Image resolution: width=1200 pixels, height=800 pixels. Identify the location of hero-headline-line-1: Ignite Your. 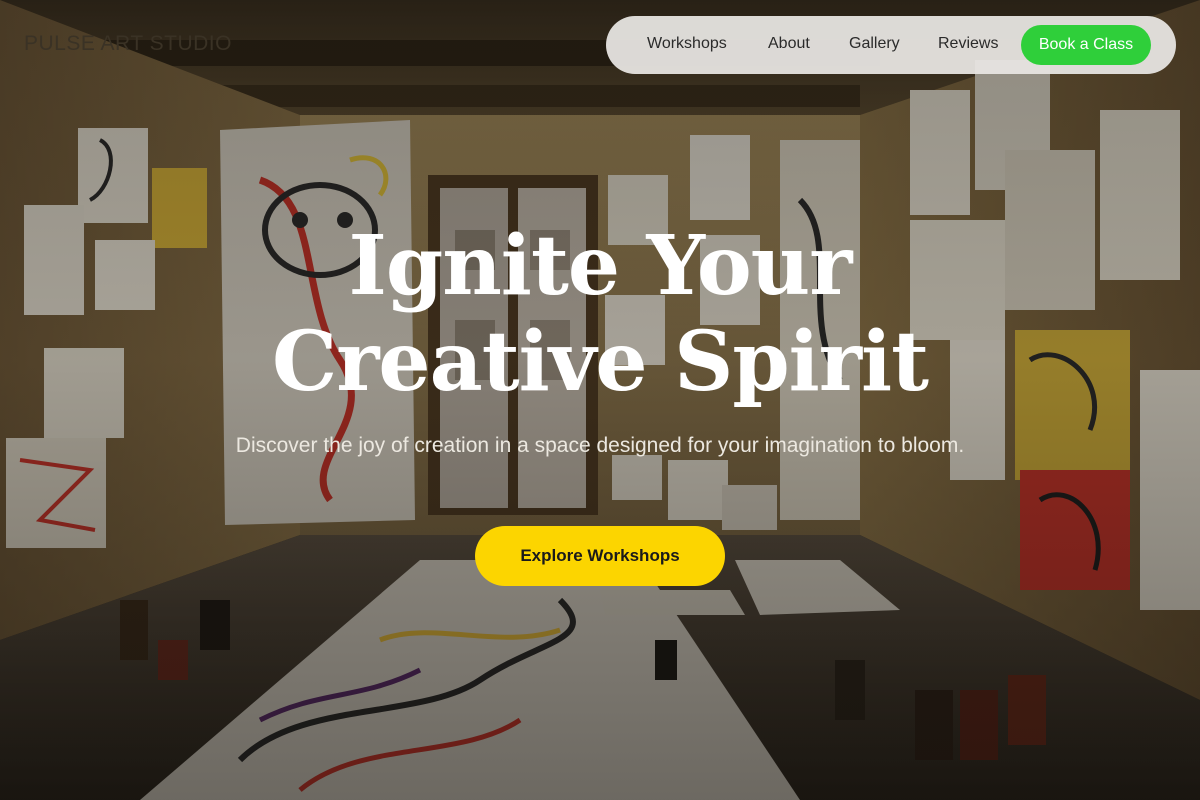
(600, 266).